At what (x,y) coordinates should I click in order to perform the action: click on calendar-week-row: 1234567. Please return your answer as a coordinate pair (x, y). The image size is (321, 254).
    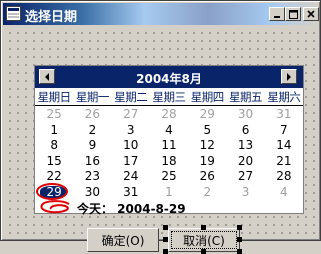
    Looking at the image, I should click on (169, 131).